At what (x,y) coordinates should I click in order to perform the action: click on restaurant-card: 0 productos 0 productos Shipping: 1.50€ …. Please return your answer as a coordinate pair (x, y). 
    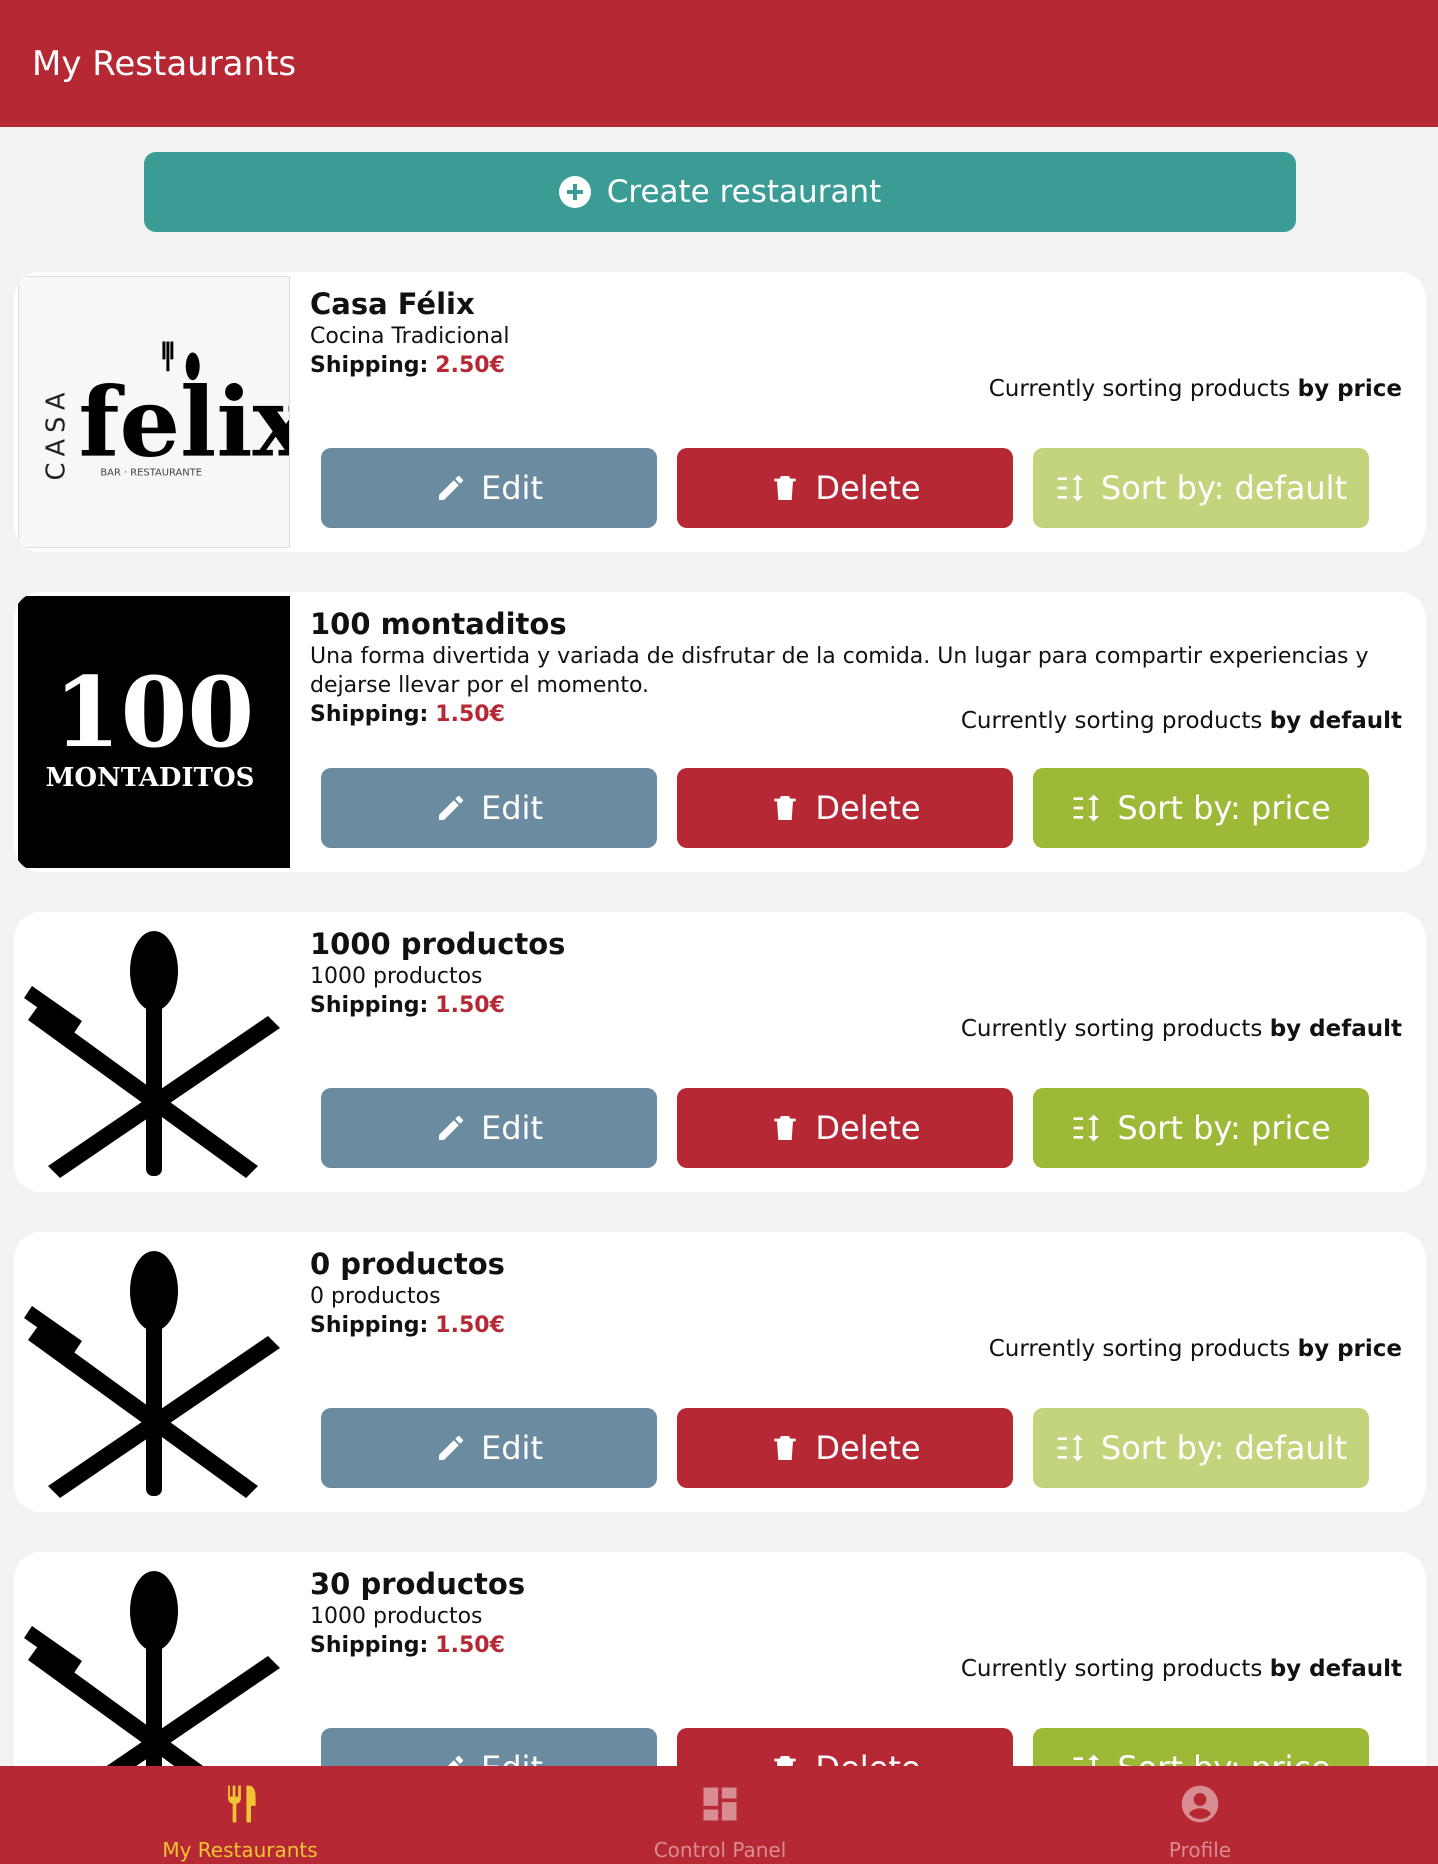
    Looking at the image, I should click on (720, 1372).